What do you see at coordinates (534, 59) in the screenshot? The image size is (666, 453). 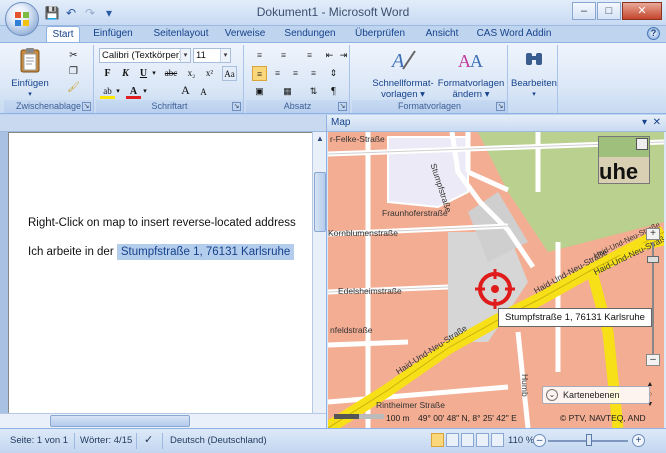 I see `binoculars-icon` at bounding box center [534, 59].